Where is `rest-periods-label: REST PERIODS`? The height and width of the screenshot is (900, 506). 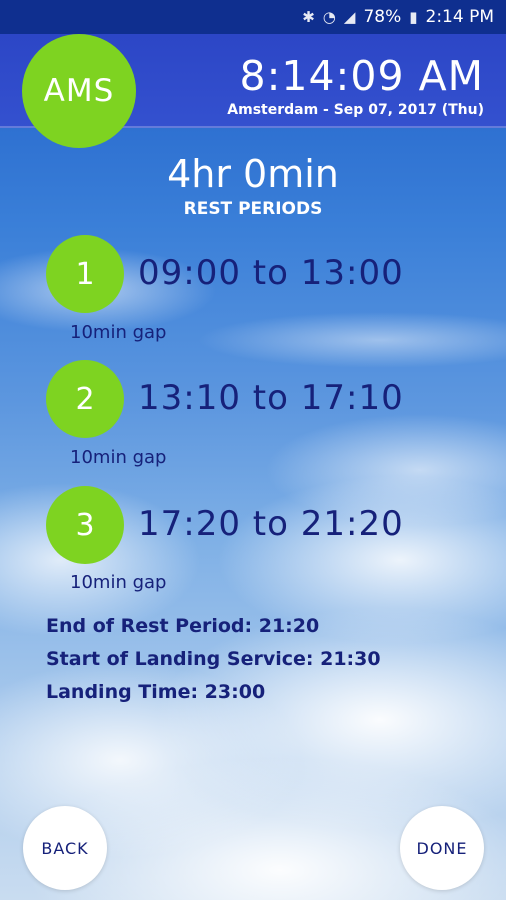 rest-periods-label: REST PERIODS is located at coordinates (253, 209).